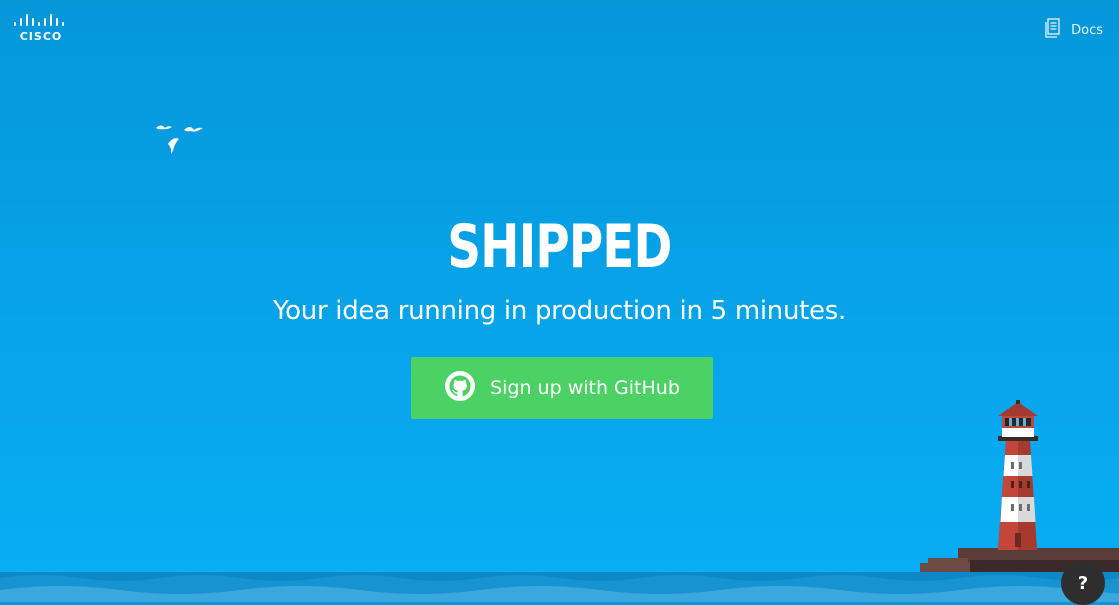 The image size is (1119, 605). I want to click on birds-illustration, so click(179, 139).